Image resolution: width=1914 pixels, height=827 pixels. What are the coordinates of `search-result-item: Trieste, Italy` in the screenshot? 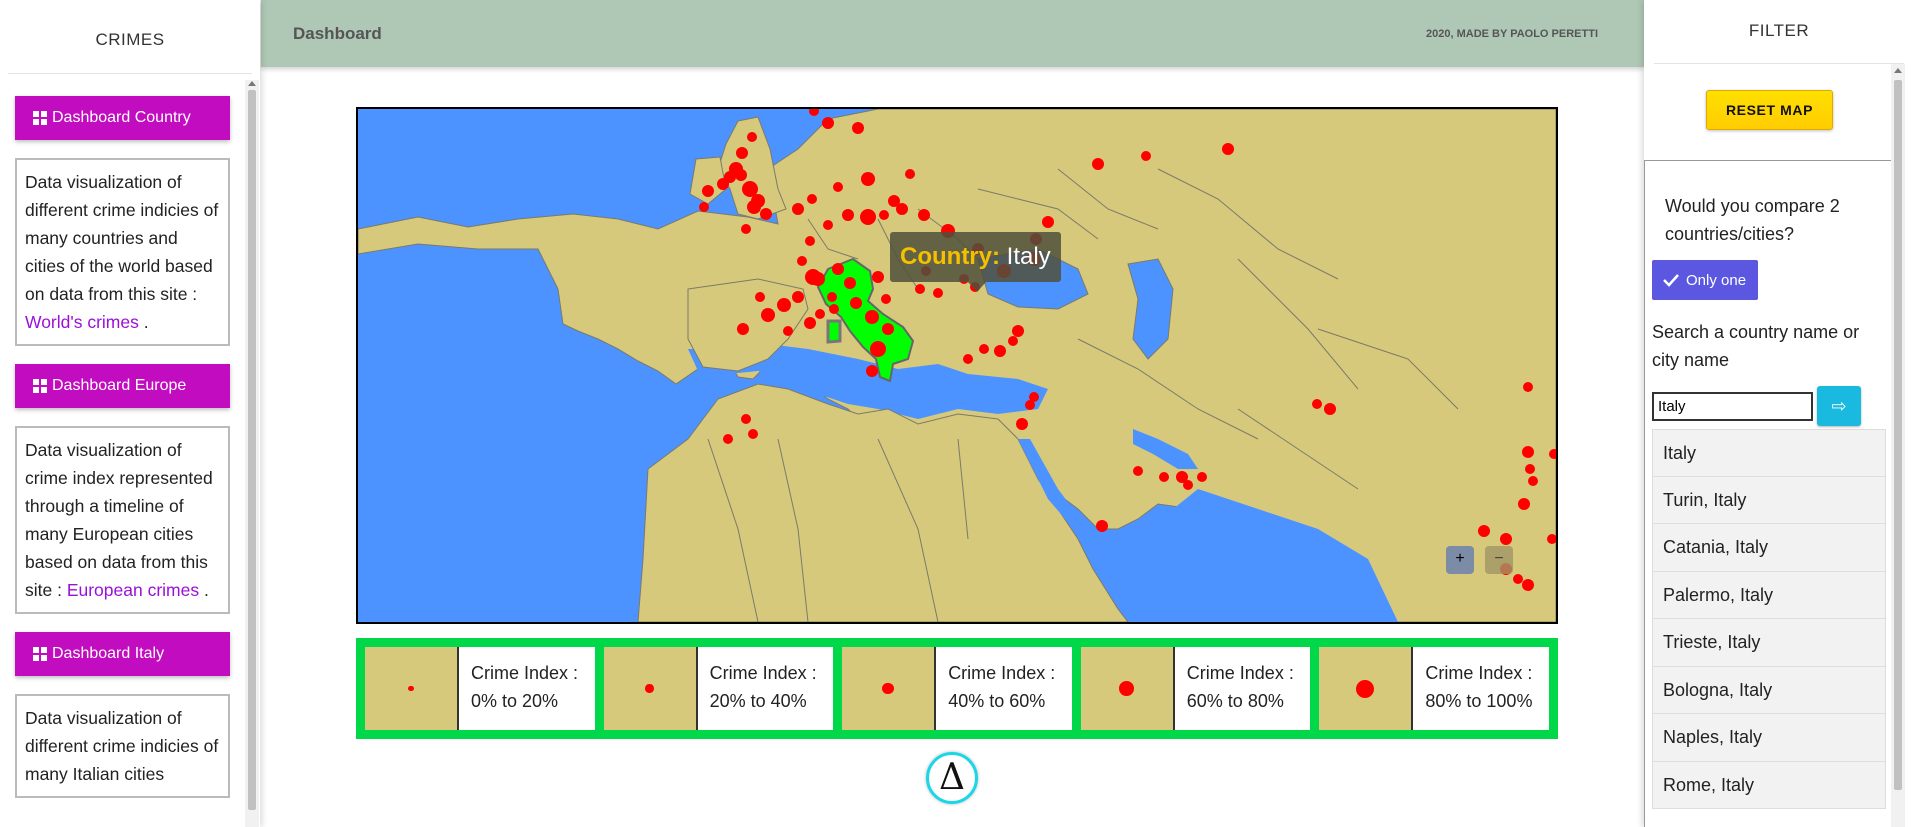 It's located at (1769, 643).